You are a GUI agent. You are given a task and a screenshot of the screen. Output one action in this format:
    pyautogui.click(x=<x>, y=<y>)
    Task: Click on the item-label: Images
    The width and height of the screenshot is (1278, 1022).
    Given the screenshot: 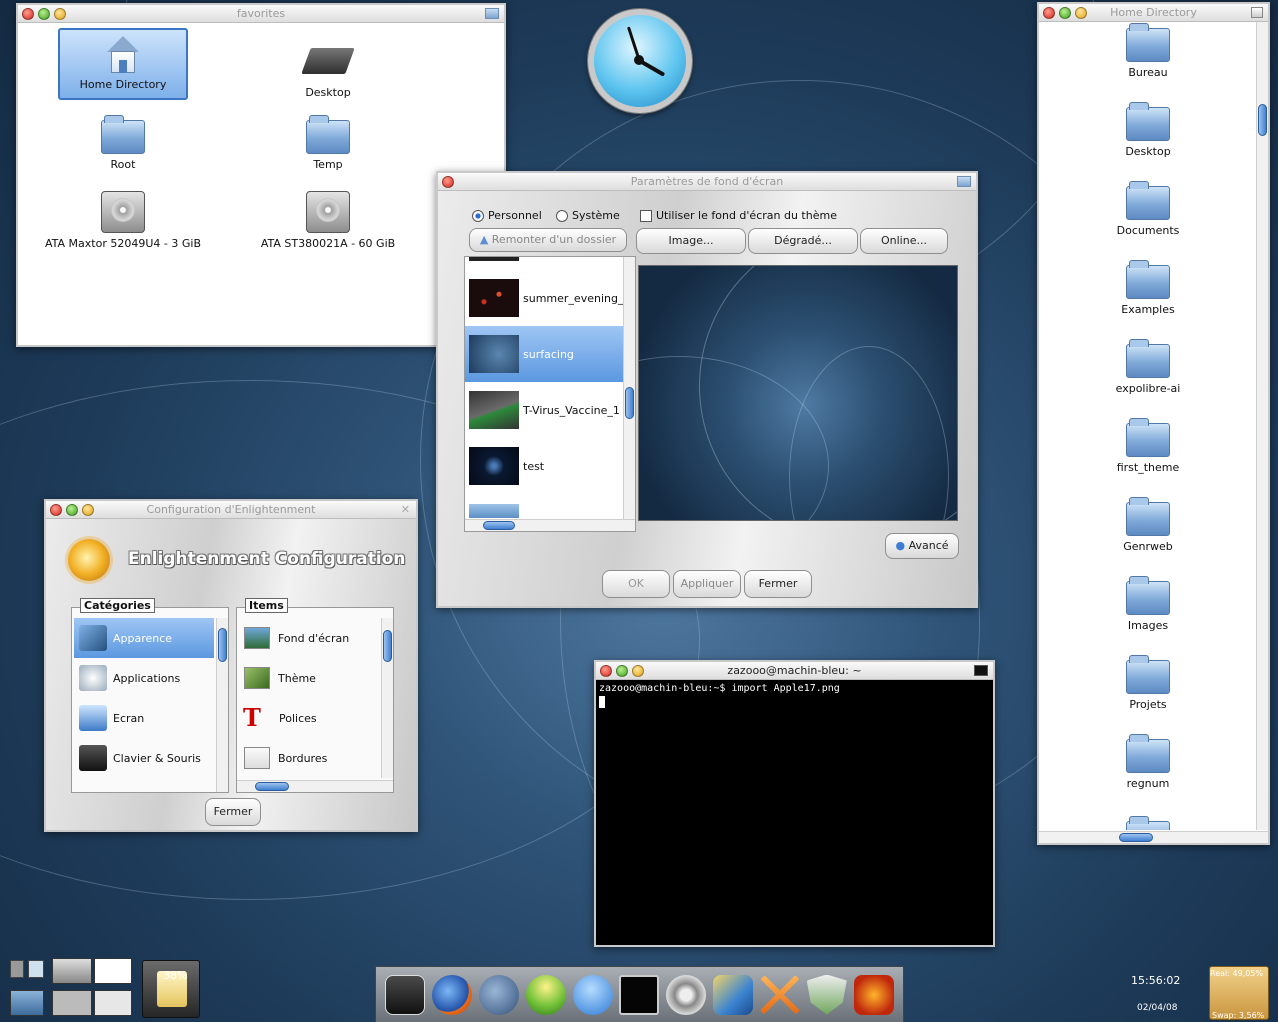 What is the action you would take?
    pyautogui.click(x=1148, y=625)
    